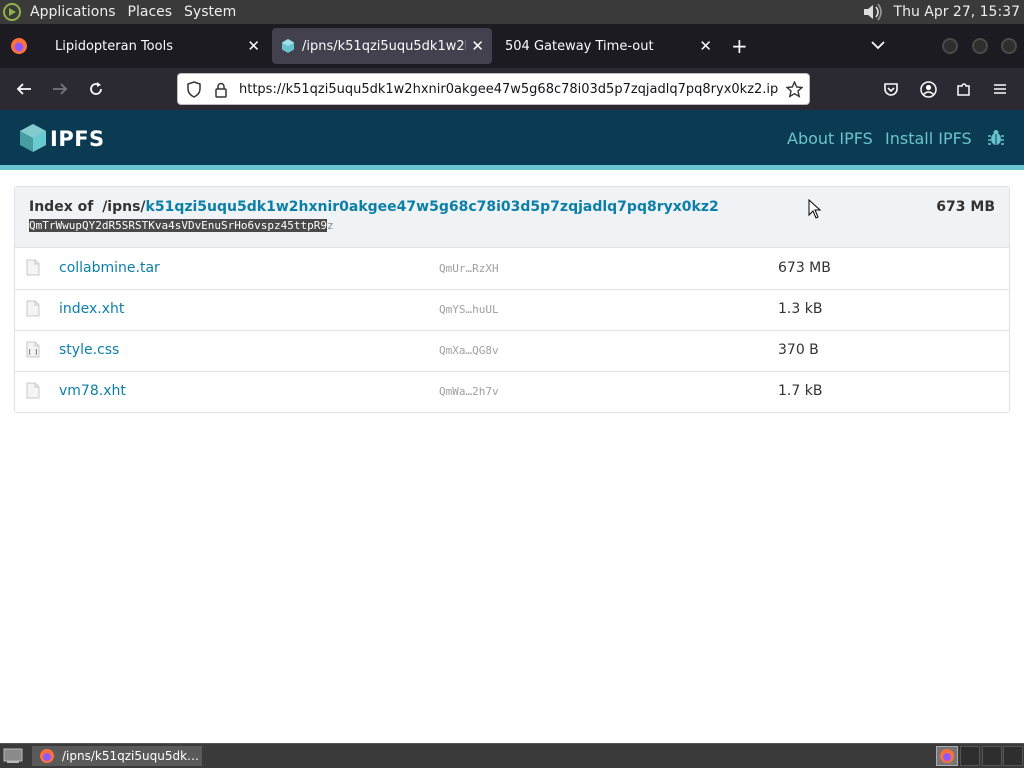 The image size is (1024, 768). I want to click on file-name-link: index.xht, so click(91, 309).